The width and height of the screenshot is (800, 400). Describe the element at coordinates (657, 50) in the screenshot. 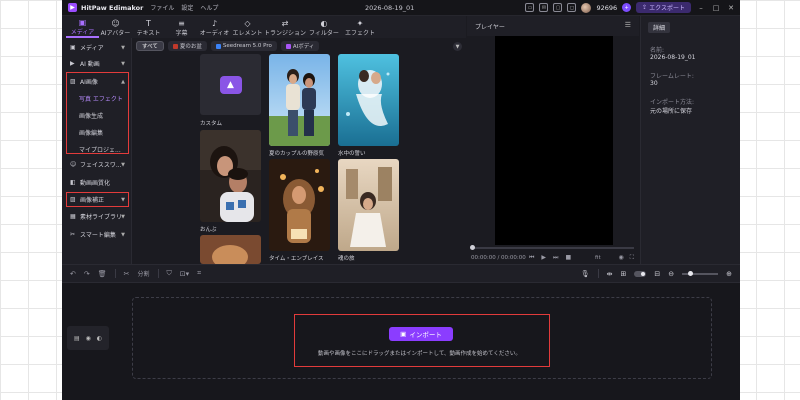

I see `name-label: 名前:` at that location.